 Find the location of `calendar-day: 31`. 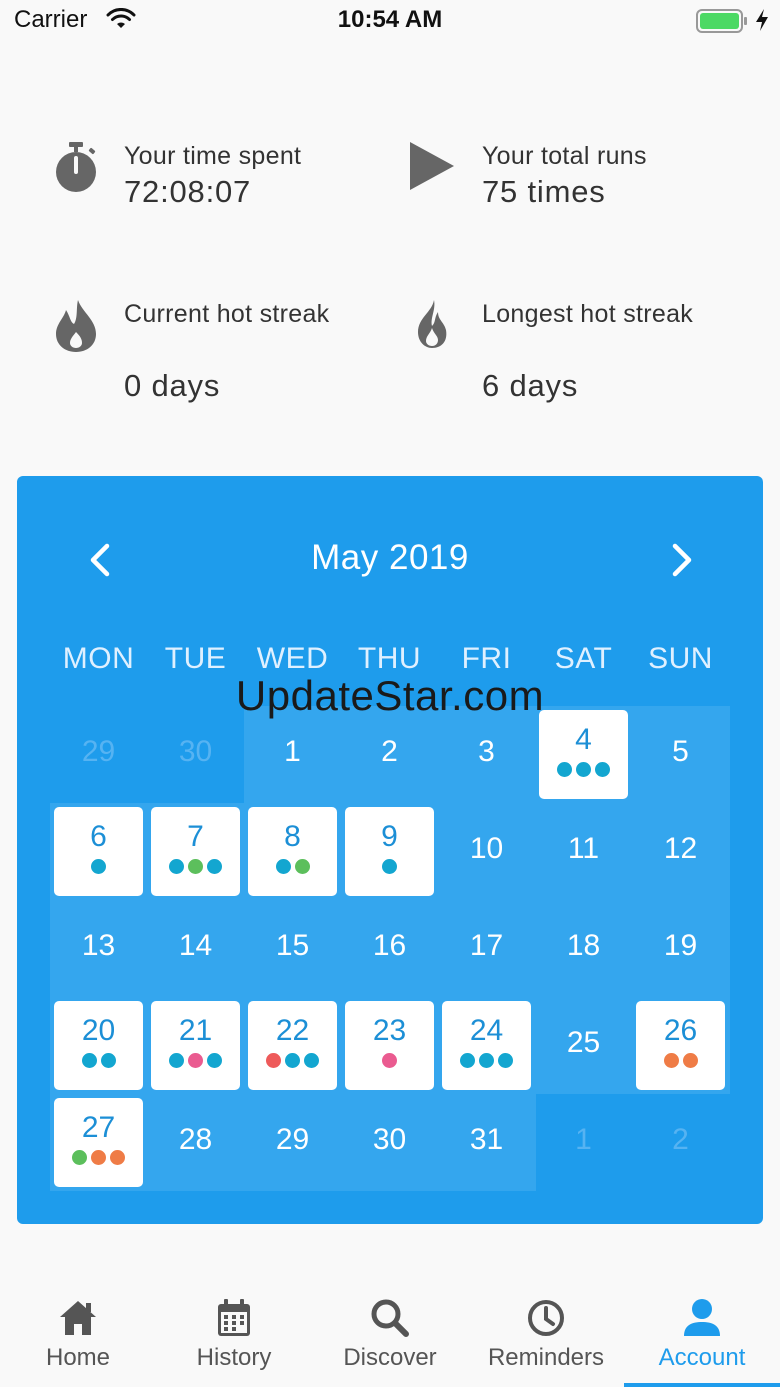

calendar-day: 31 is located at coordinates (486, 1142).